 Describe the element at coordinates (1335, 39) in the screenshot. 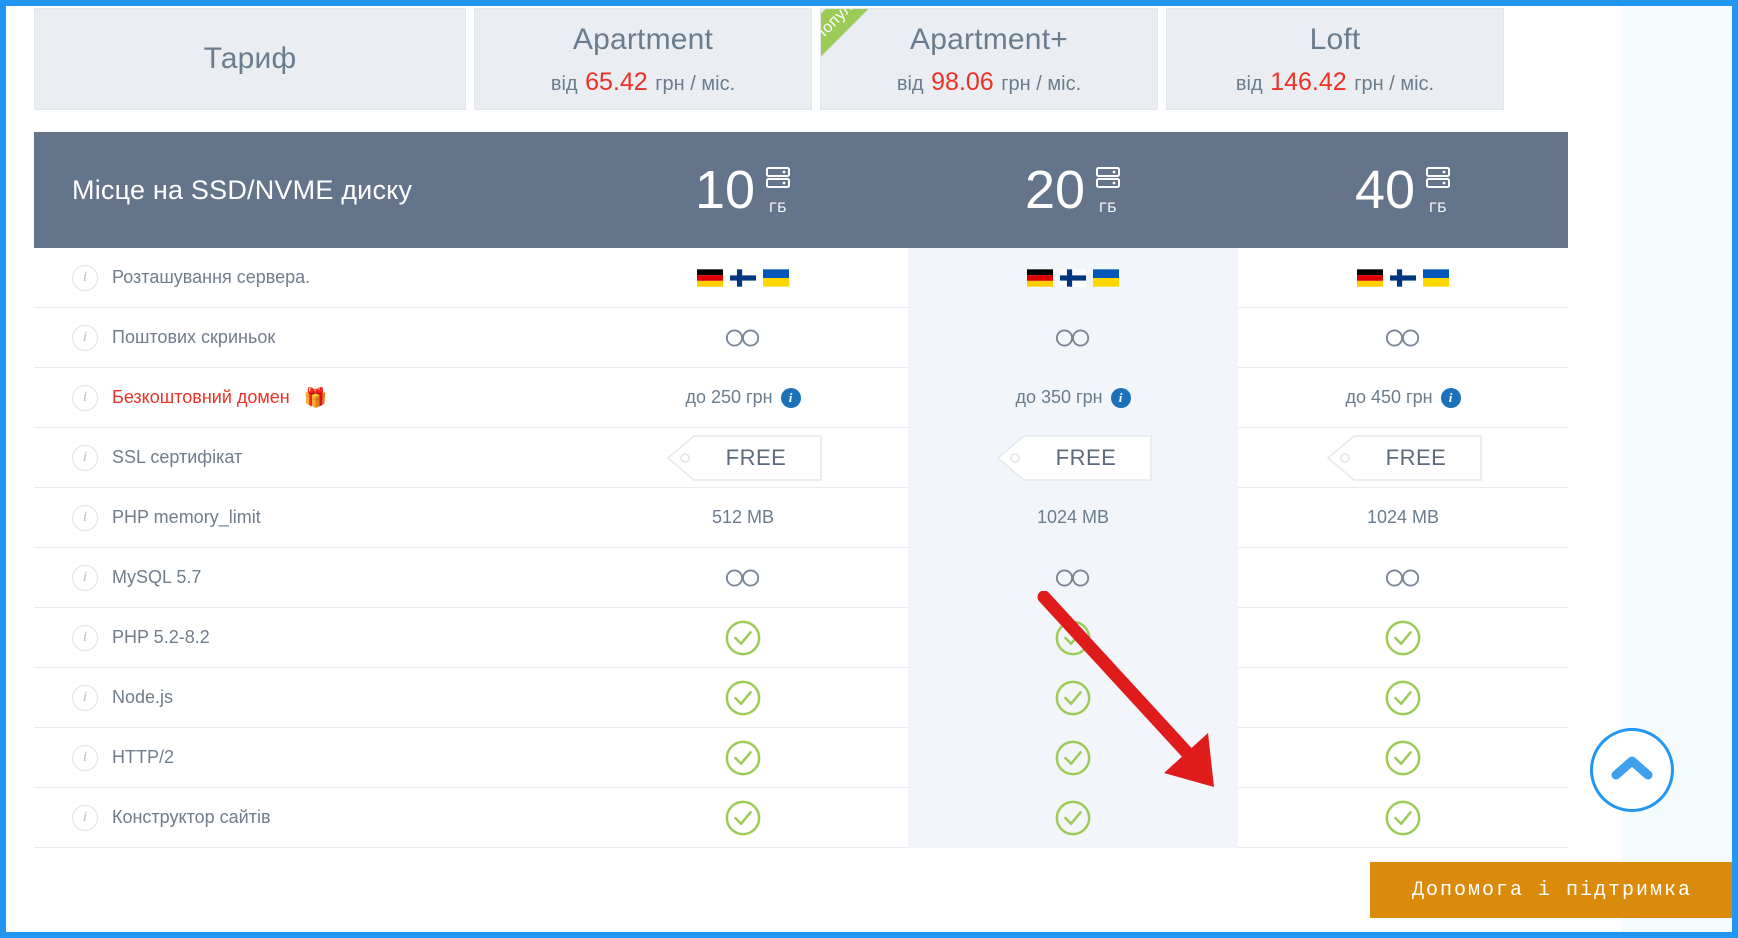

I see `plan-name: Loft` at that location.